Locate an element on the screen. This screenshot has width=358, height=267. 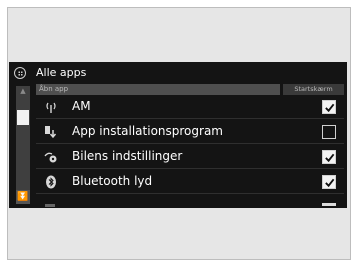
app-label: Bilens indstillinger is located at coordinates (127, 156).